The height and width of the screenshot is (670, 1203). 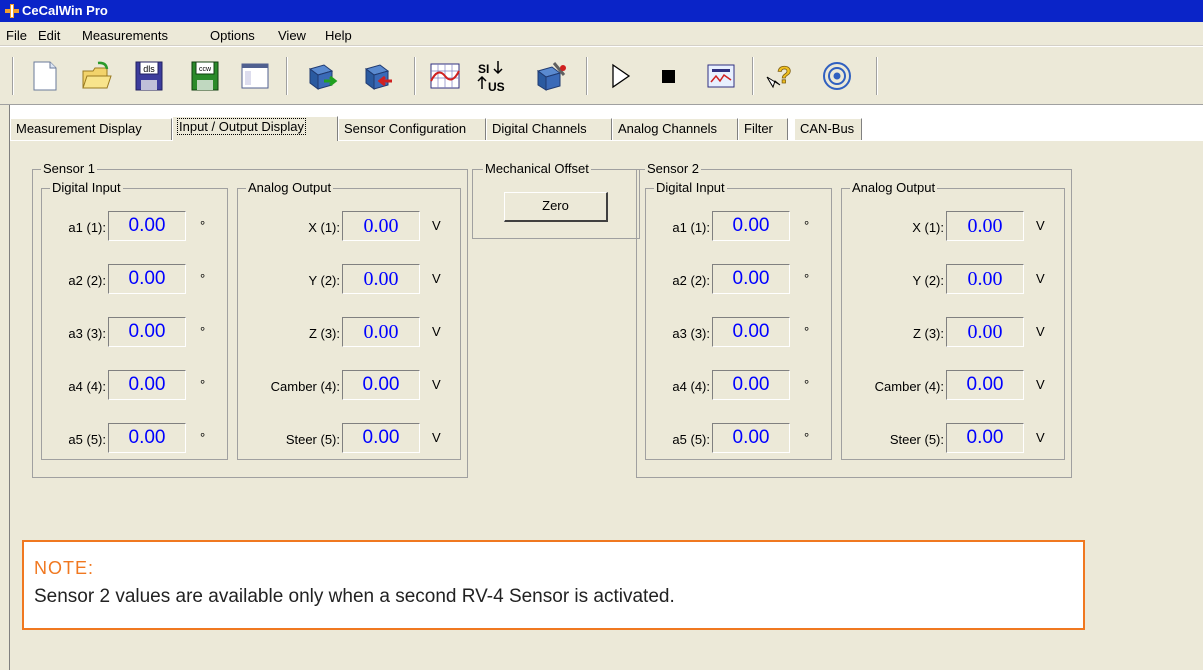 I want to click on s2-analog-value-camber: 0.00, so click(x=985, y=385).